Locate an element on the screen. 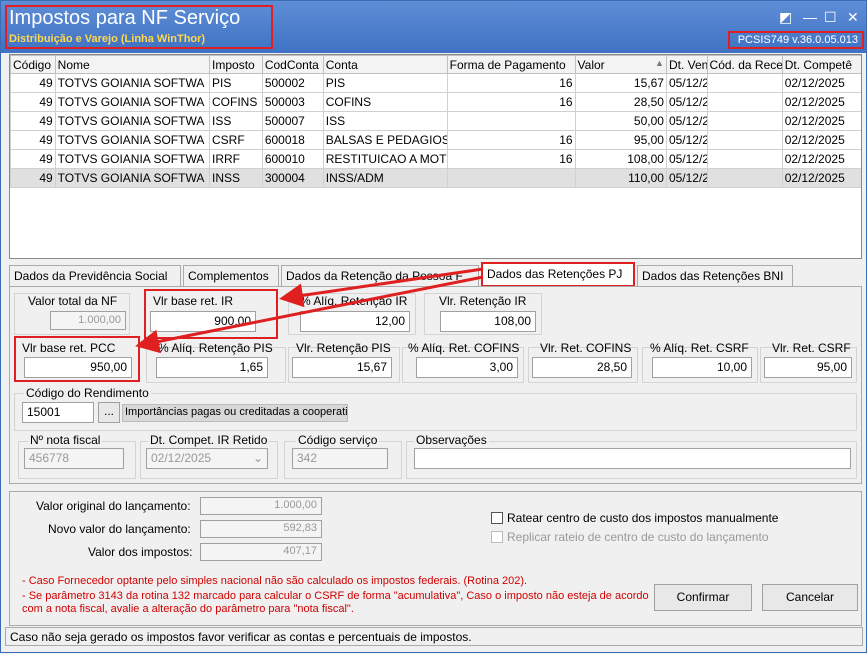 This screenshot has width=867, height=654. cell-valor: 108,00 is located at coordinates (620, 159).